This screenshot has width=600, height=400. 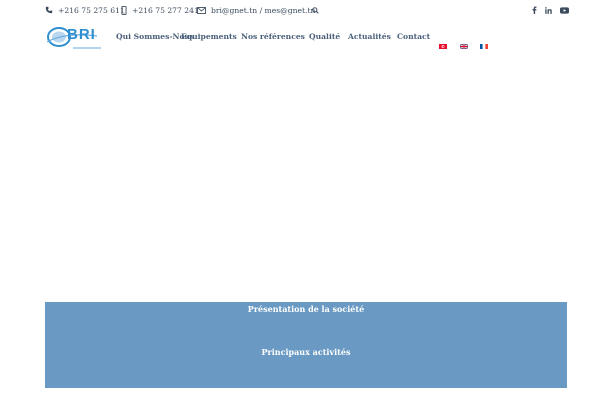 I want to click on envelope-icon, so click(x=201, y=10).